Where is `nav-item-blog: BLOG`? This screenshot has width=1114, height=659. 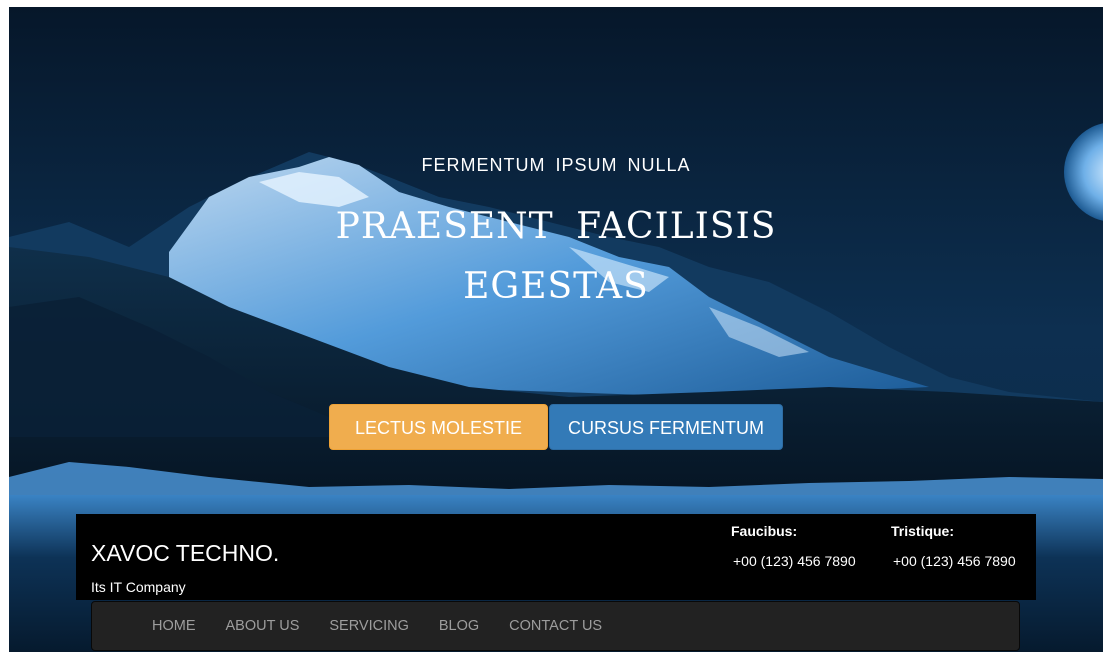
nav-item-blog: BLOG is located at coordinates (459, 626).